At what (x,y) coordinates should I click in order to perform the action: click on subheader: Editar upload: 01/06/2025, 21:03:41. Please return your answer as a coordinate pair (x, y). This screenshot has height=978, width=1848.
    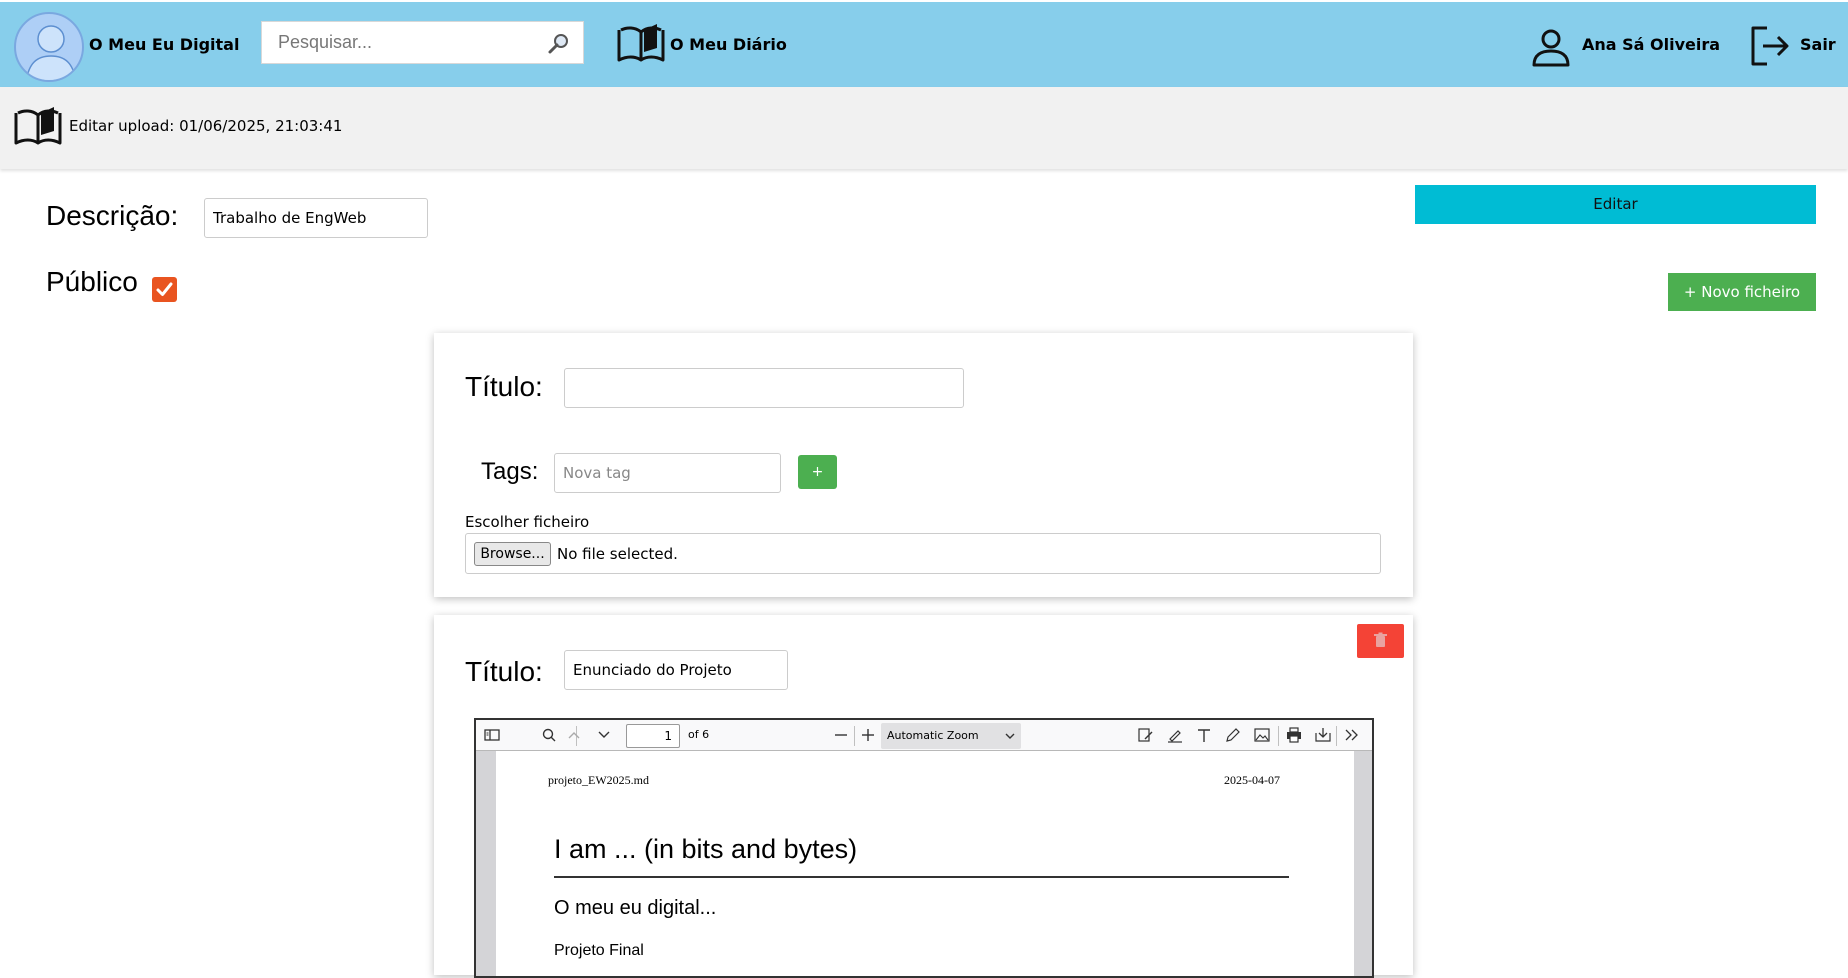
    Looking at the image, I should click on (924, 128).